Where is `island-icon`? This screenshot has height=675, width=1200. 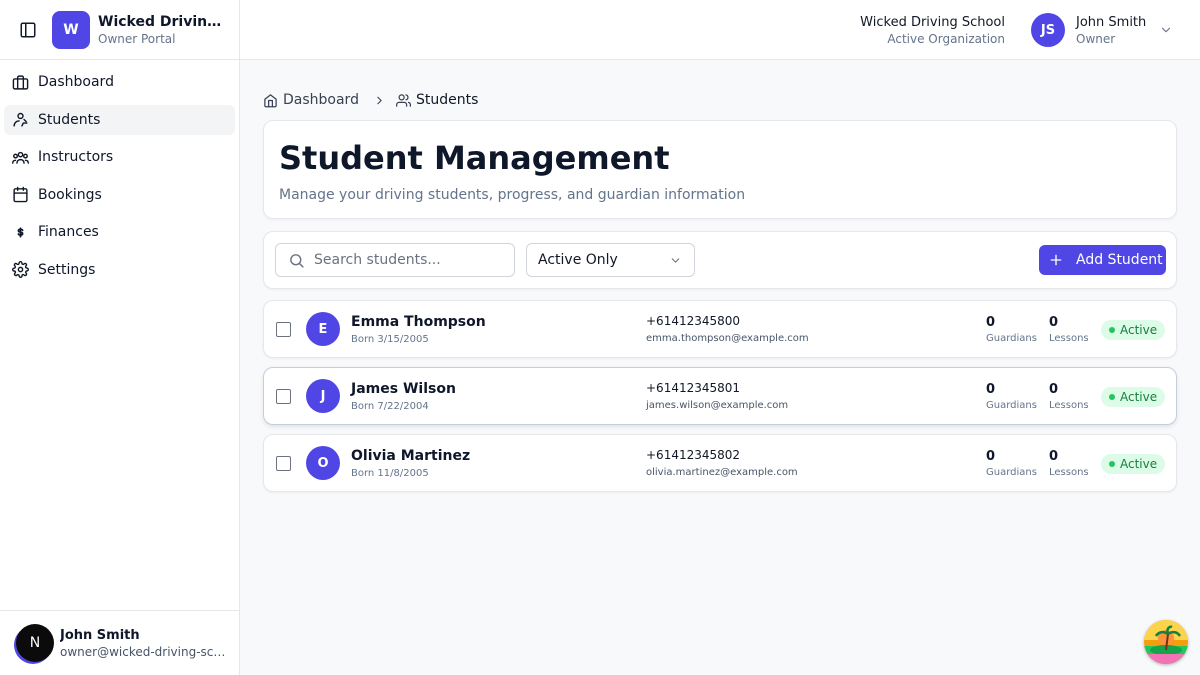
island-icon is located at coordinates (1166, 642).